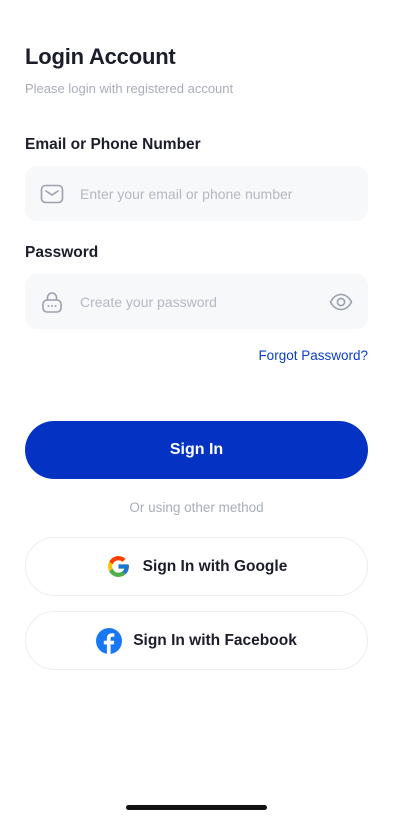  Describe the element at coordinates (100, 56) in the screenshot. I see `page-title: Login Account` at that location.